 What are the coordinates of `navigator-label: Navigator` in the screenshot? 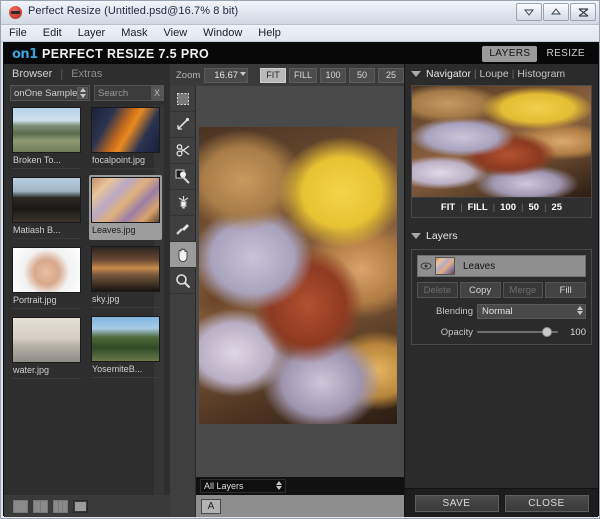 It's located at (448, 74).